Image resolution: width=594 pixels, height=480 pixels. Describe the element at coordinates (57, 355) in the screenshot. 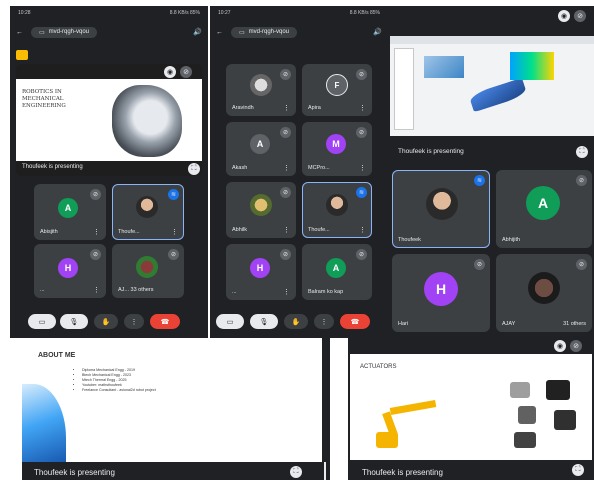

I see `slide-title: ABOUT ME` at that location.